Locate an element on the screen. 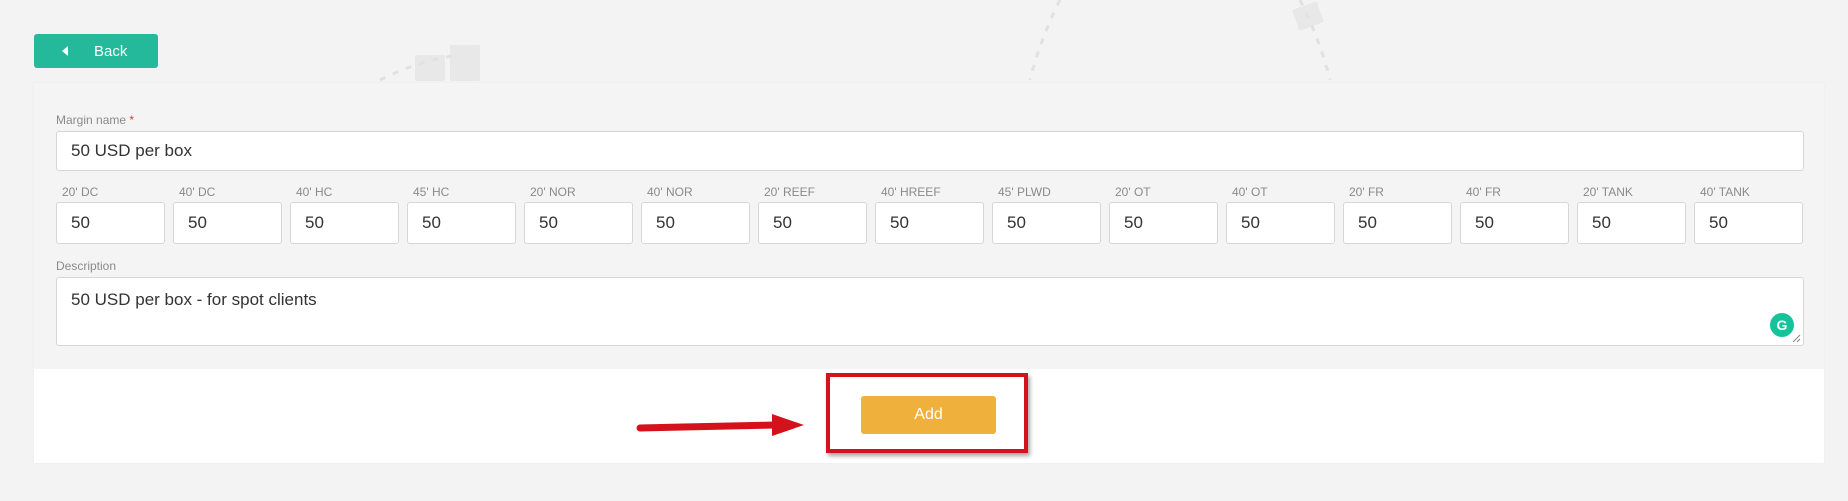 This screenshot has height=501, width=1848. back-button: Back is located at coordinates (96, 51).